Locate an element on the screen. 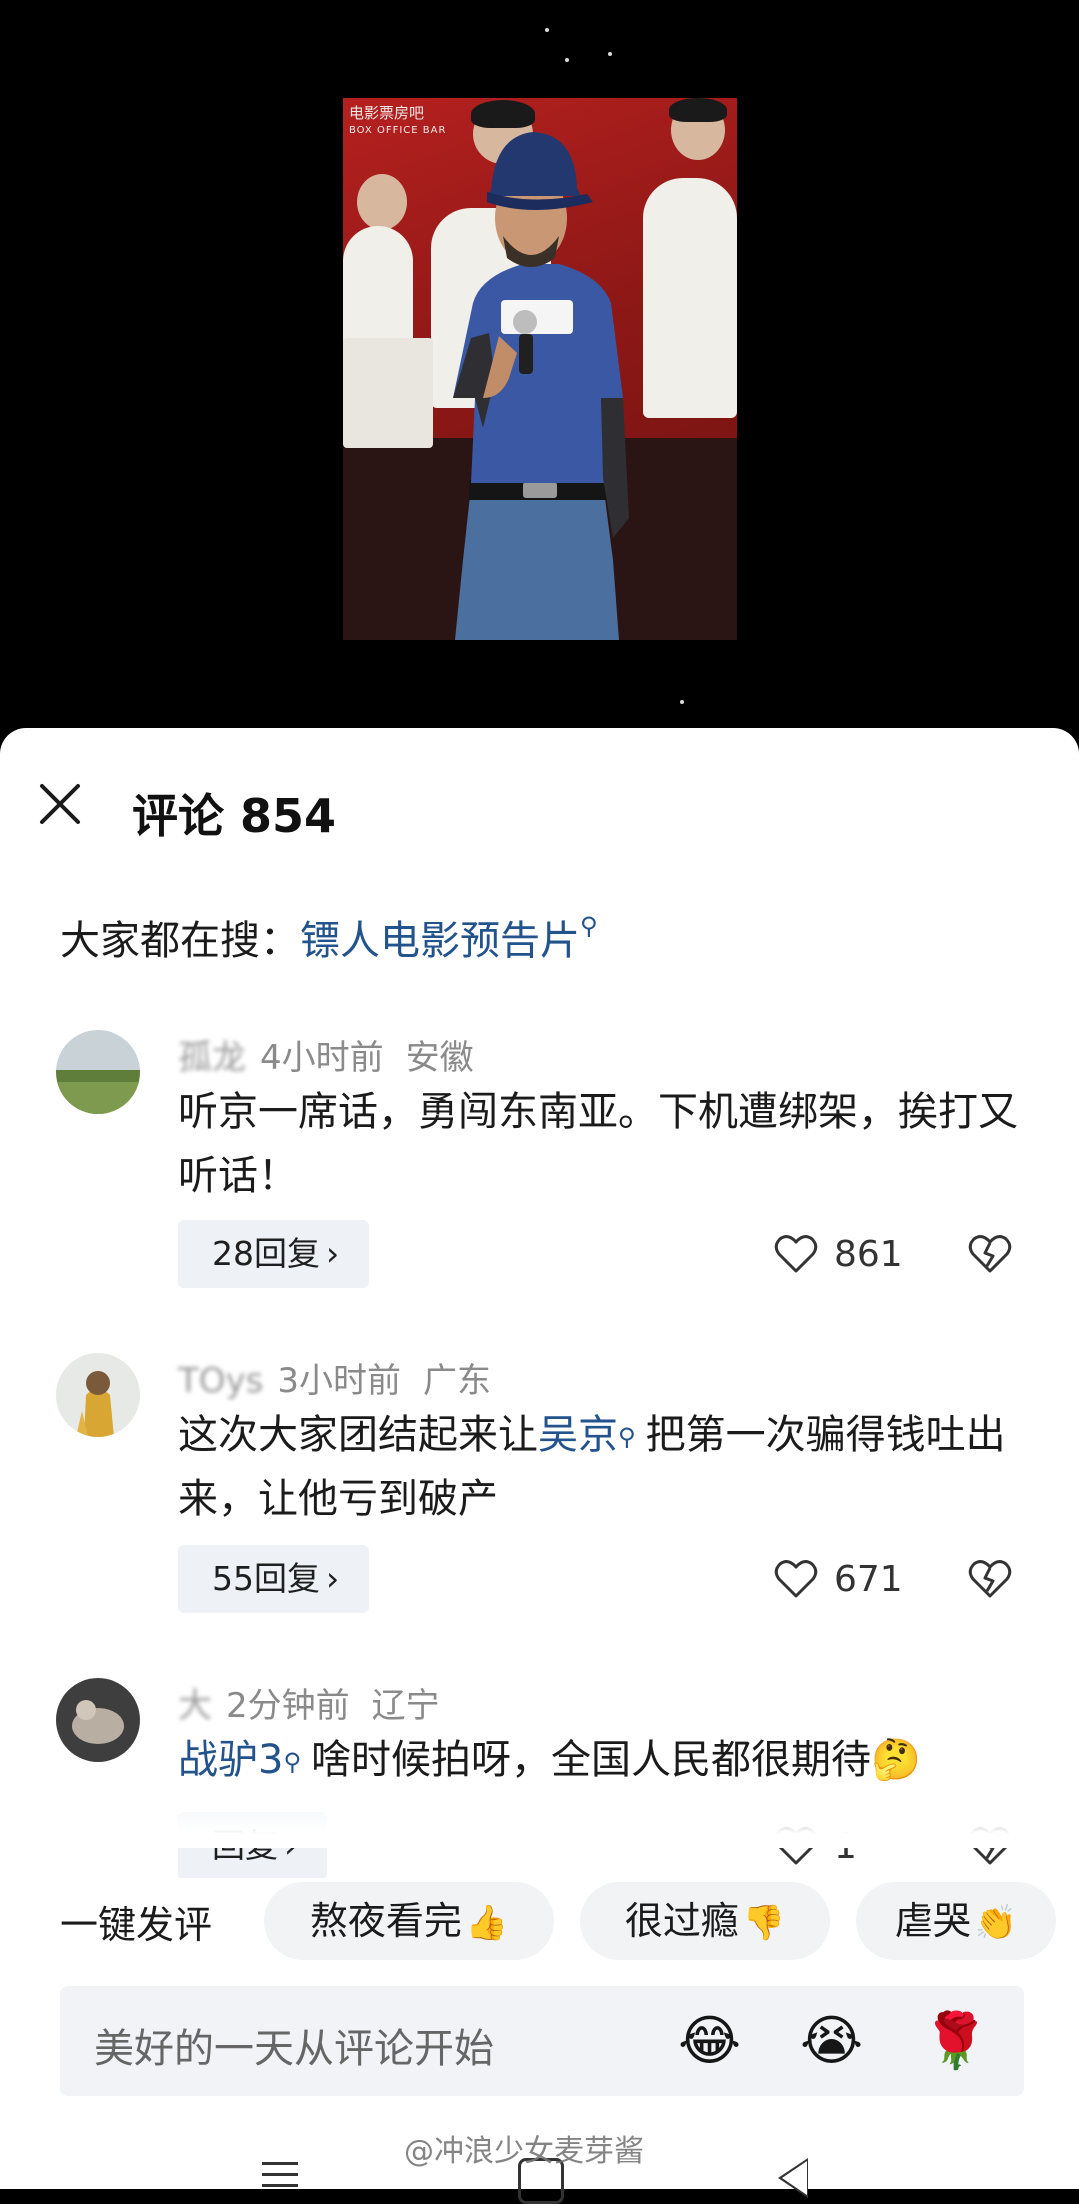 This screenshot has width=1079, height=2204. comment-text-after: 啥时候拍呀，全国人民都很期待 is located at coordinates (591, 1760).